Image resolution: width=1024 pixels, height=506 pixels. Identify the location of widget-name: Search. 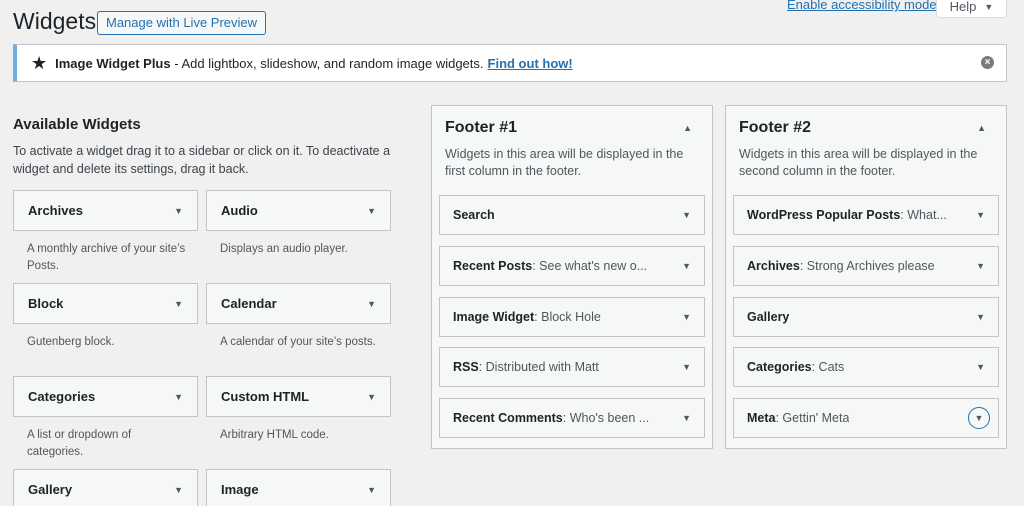
(474, 215).